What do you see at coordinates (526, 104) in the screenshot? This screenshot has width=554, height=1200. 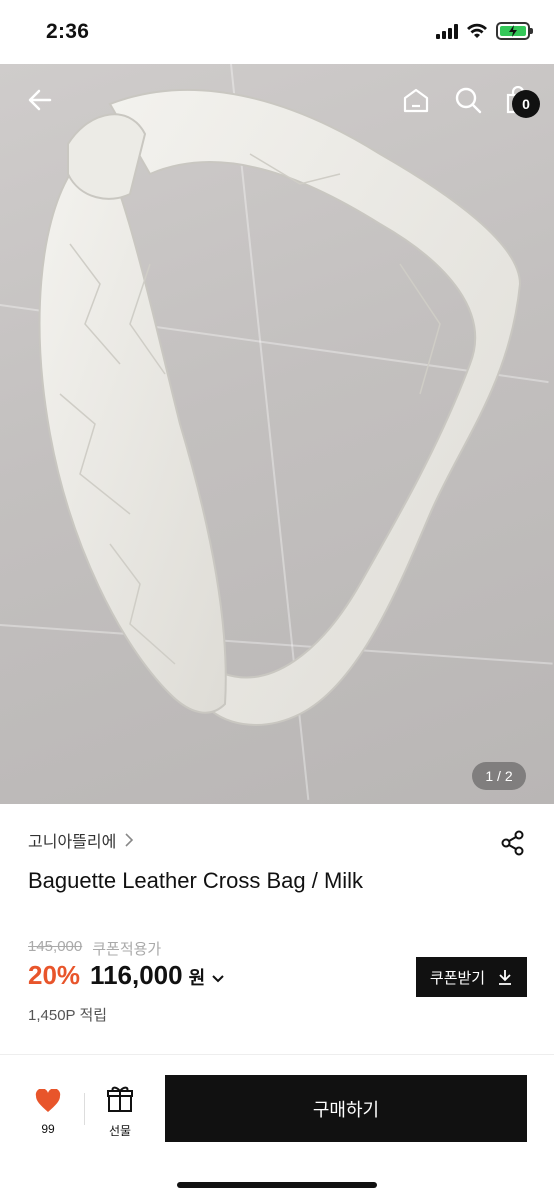 I see `cart-count-badge: 0` at bounding box center [526, 104].